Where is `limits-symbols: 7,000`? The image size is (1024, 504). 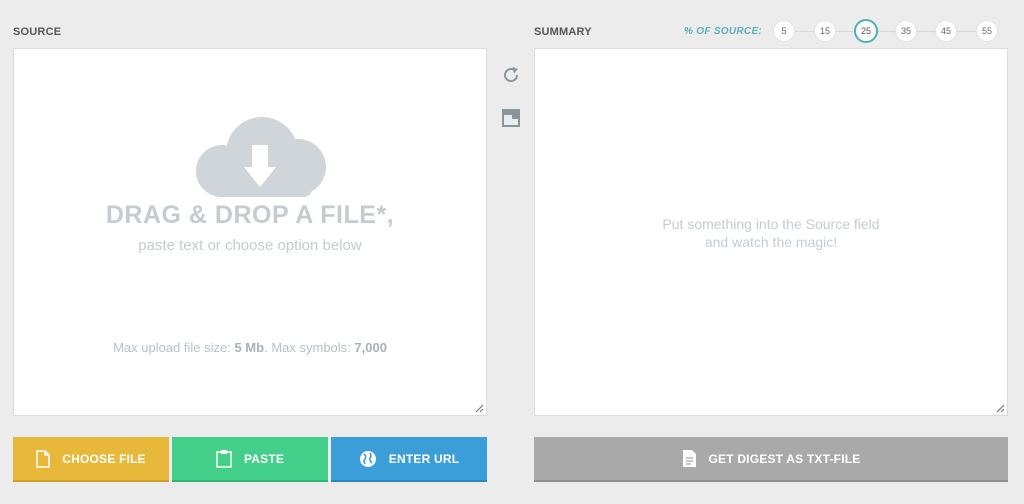
limits-symbols: 7,000 is located at coordinates (370, 347).